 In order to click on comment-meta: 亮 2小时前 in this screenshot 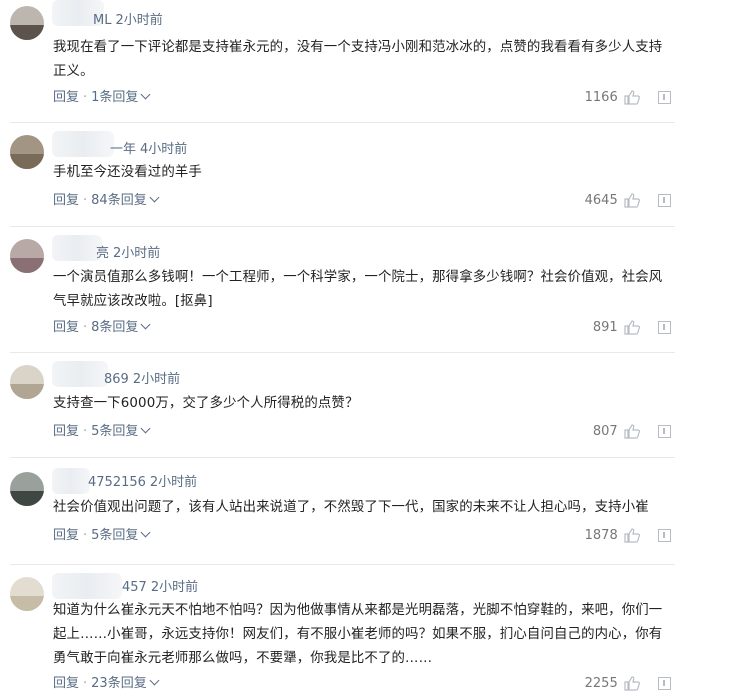, I will do `click(128, 254)`.